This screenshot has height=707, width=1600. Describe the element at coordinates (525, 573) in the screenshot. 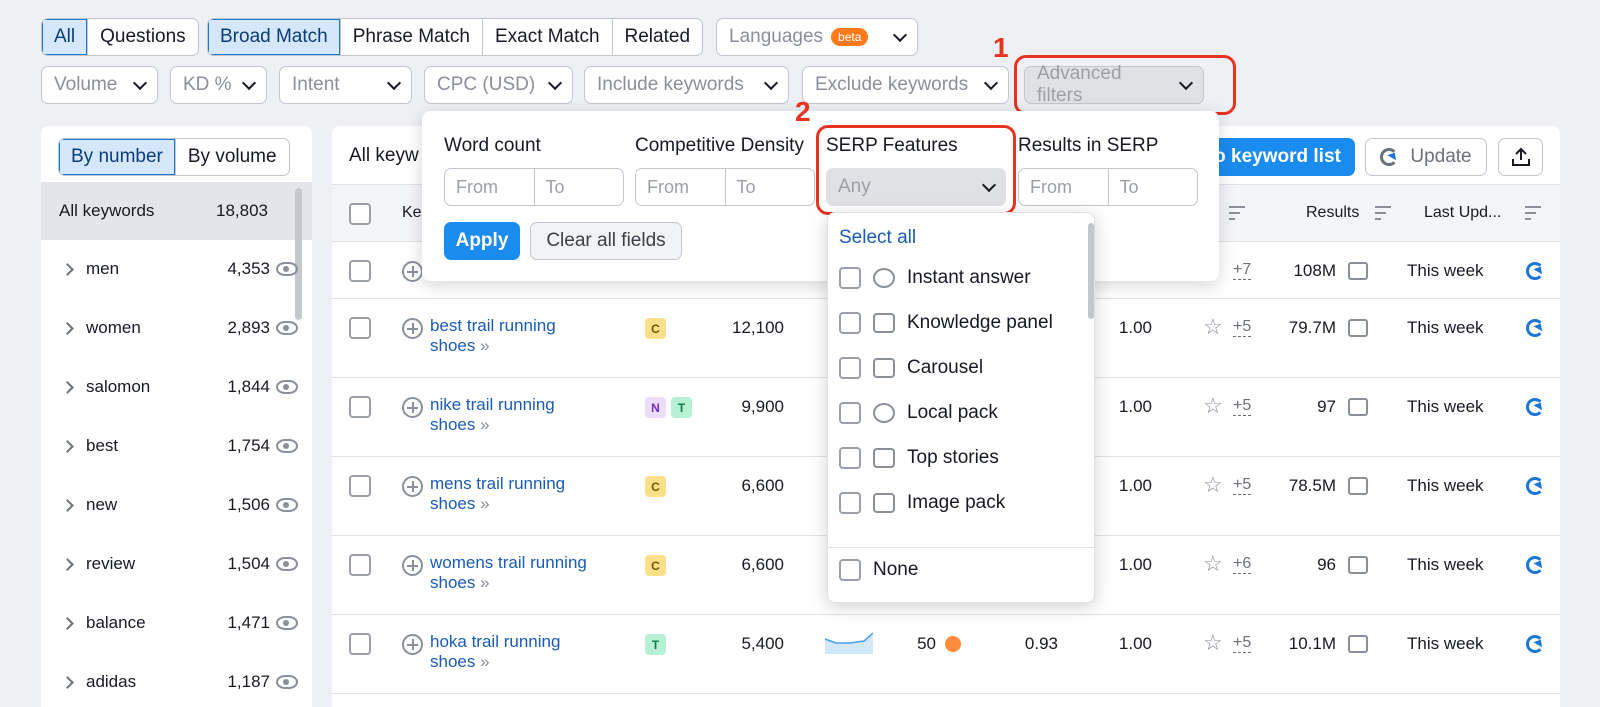

I see `keyword-link: womens trail running shoes »` at that location.